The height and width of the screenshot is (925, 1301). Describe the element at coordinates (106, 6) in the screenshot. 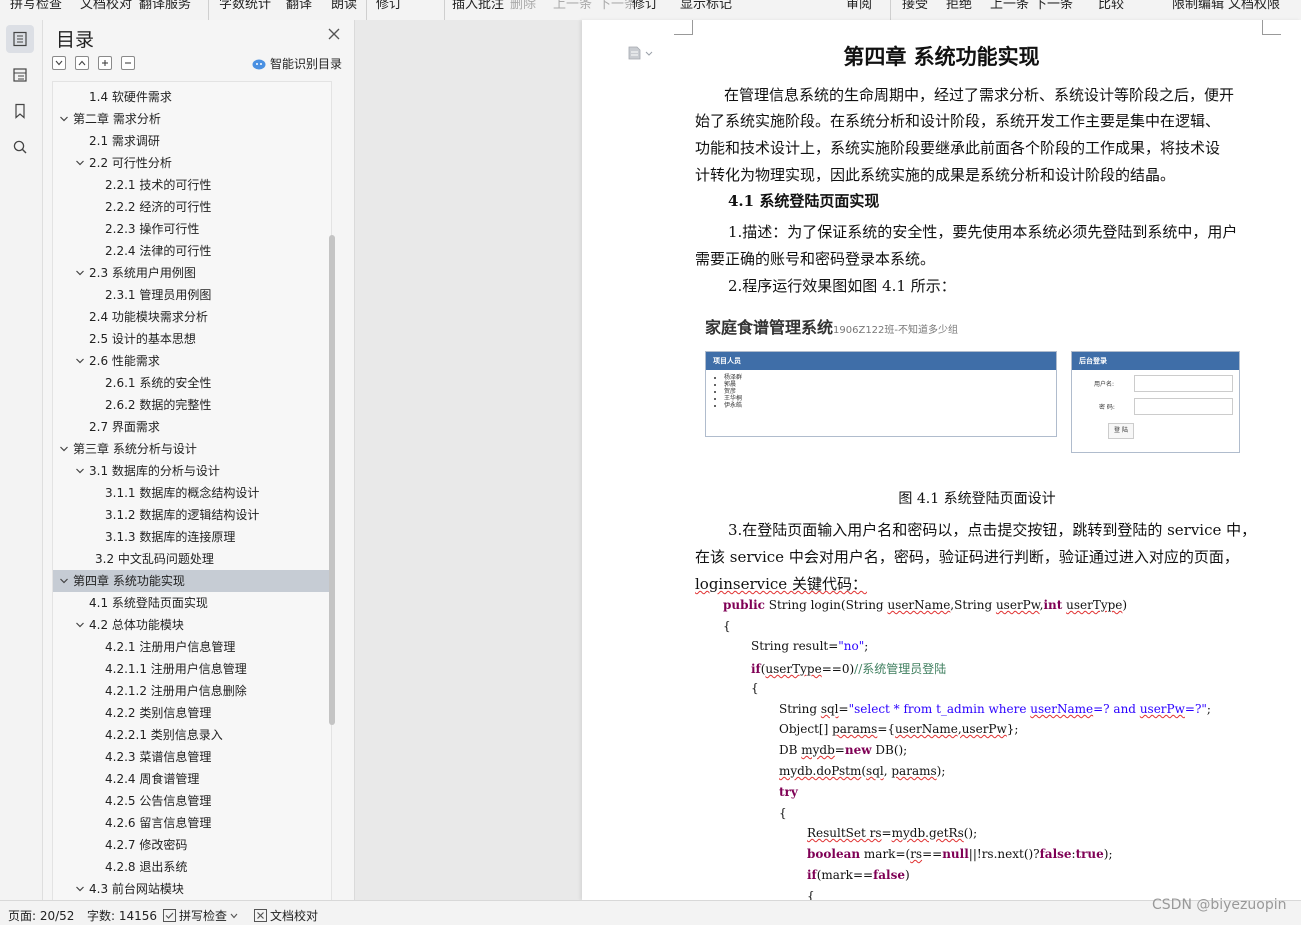

I see `toolbar-proofread: 文档校对` at that location.